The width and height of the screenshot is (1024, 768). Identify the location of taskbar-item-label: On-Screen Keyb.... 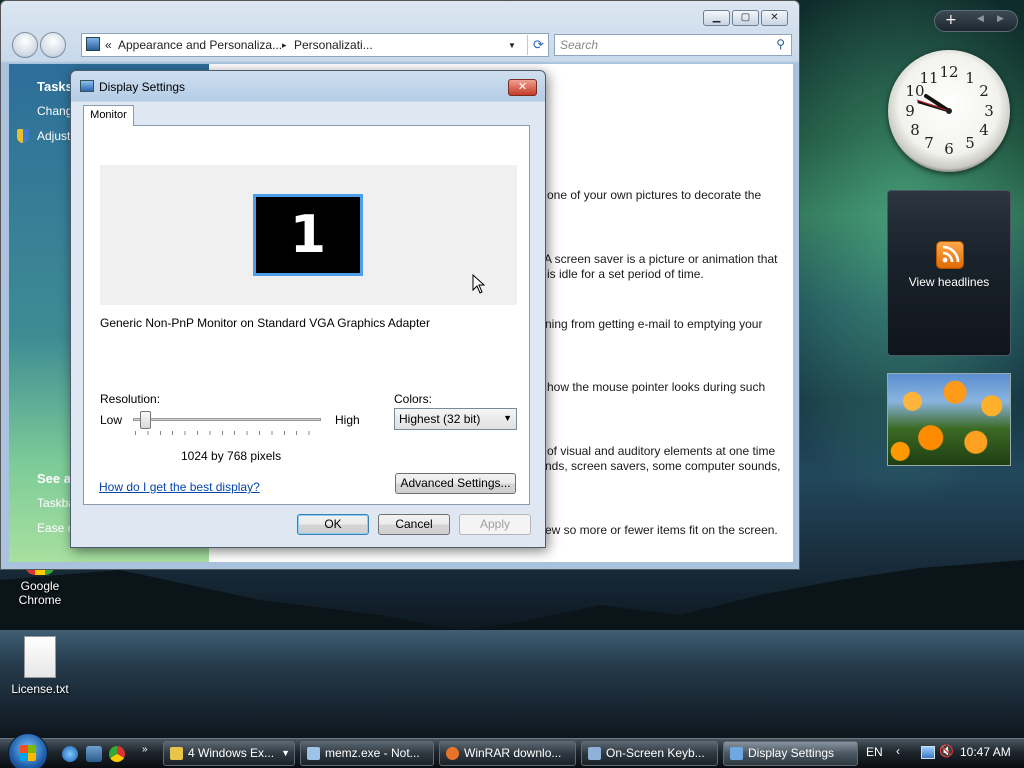
(655, 753).